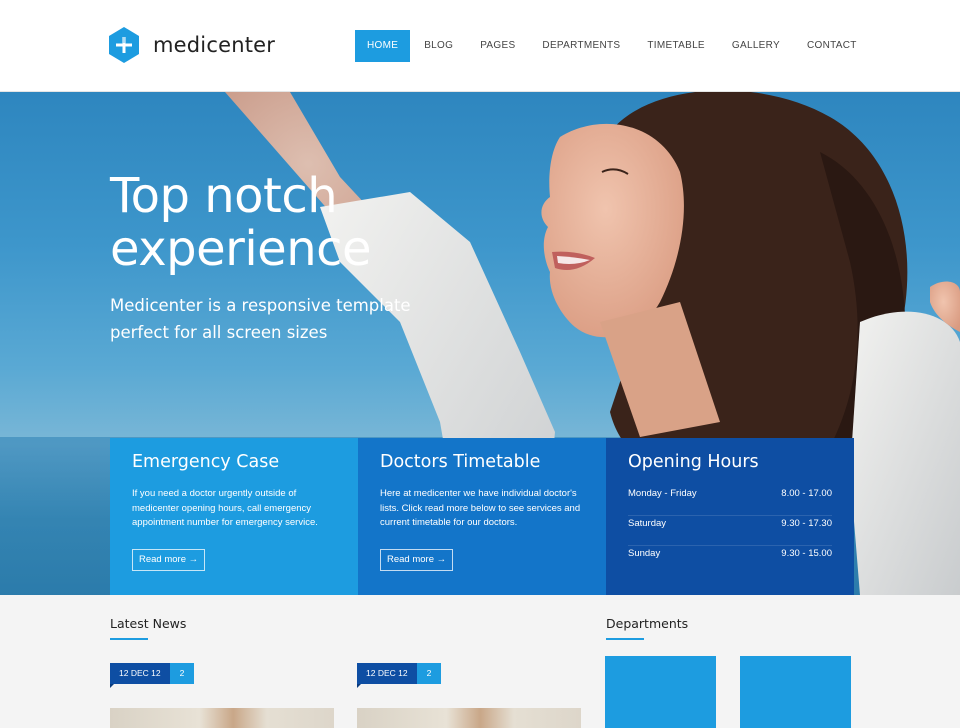 The width and height of the screenshot is (960, 728). What do you see at coordinates (662, 493) in the screenshot?
I see `hours-day: Monday - Friday` at bounding box center [662, 493].